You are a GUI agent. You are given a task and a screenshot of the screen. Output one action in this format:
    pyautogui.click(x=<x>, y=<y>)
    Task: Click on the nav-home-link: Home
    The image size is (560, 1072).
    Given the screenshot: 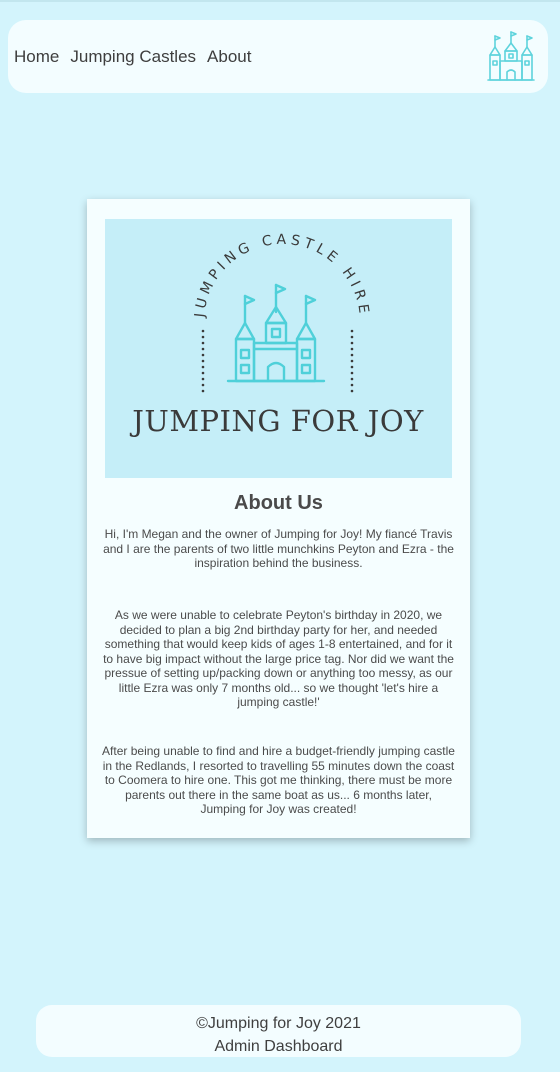 What is the action you would take?
    pyautogui.click(x=36, y=57)
    